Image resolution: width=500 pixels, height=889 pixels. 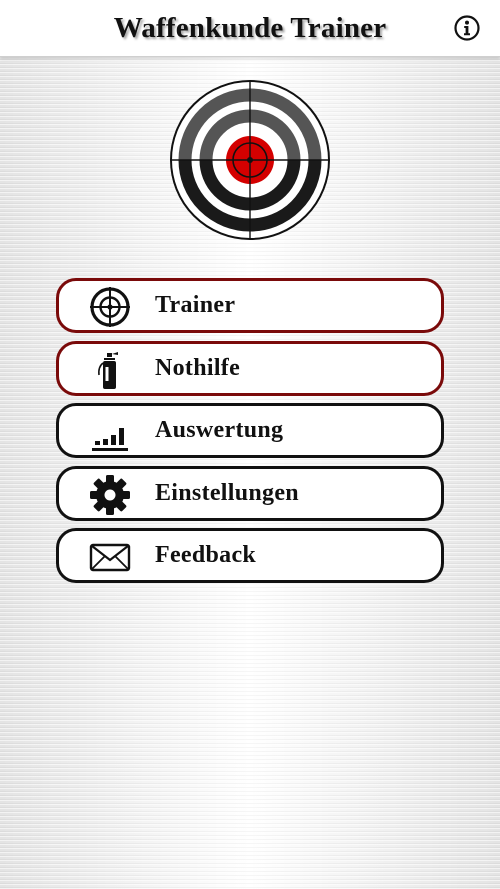 What do you see at coordinates (110, 495) in the screenshot?
I see `gear-icon` at bounding box center [110, 495].